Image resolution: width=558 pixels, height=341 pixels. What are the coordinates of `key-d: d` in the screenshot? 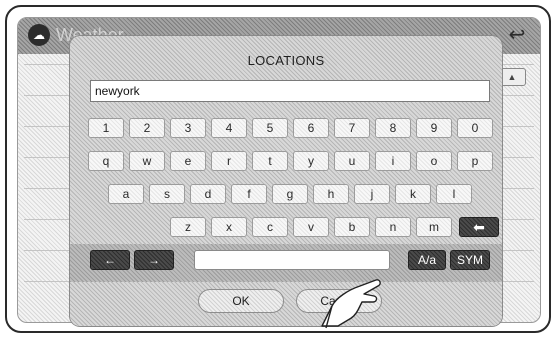 It's located at (208, 194).